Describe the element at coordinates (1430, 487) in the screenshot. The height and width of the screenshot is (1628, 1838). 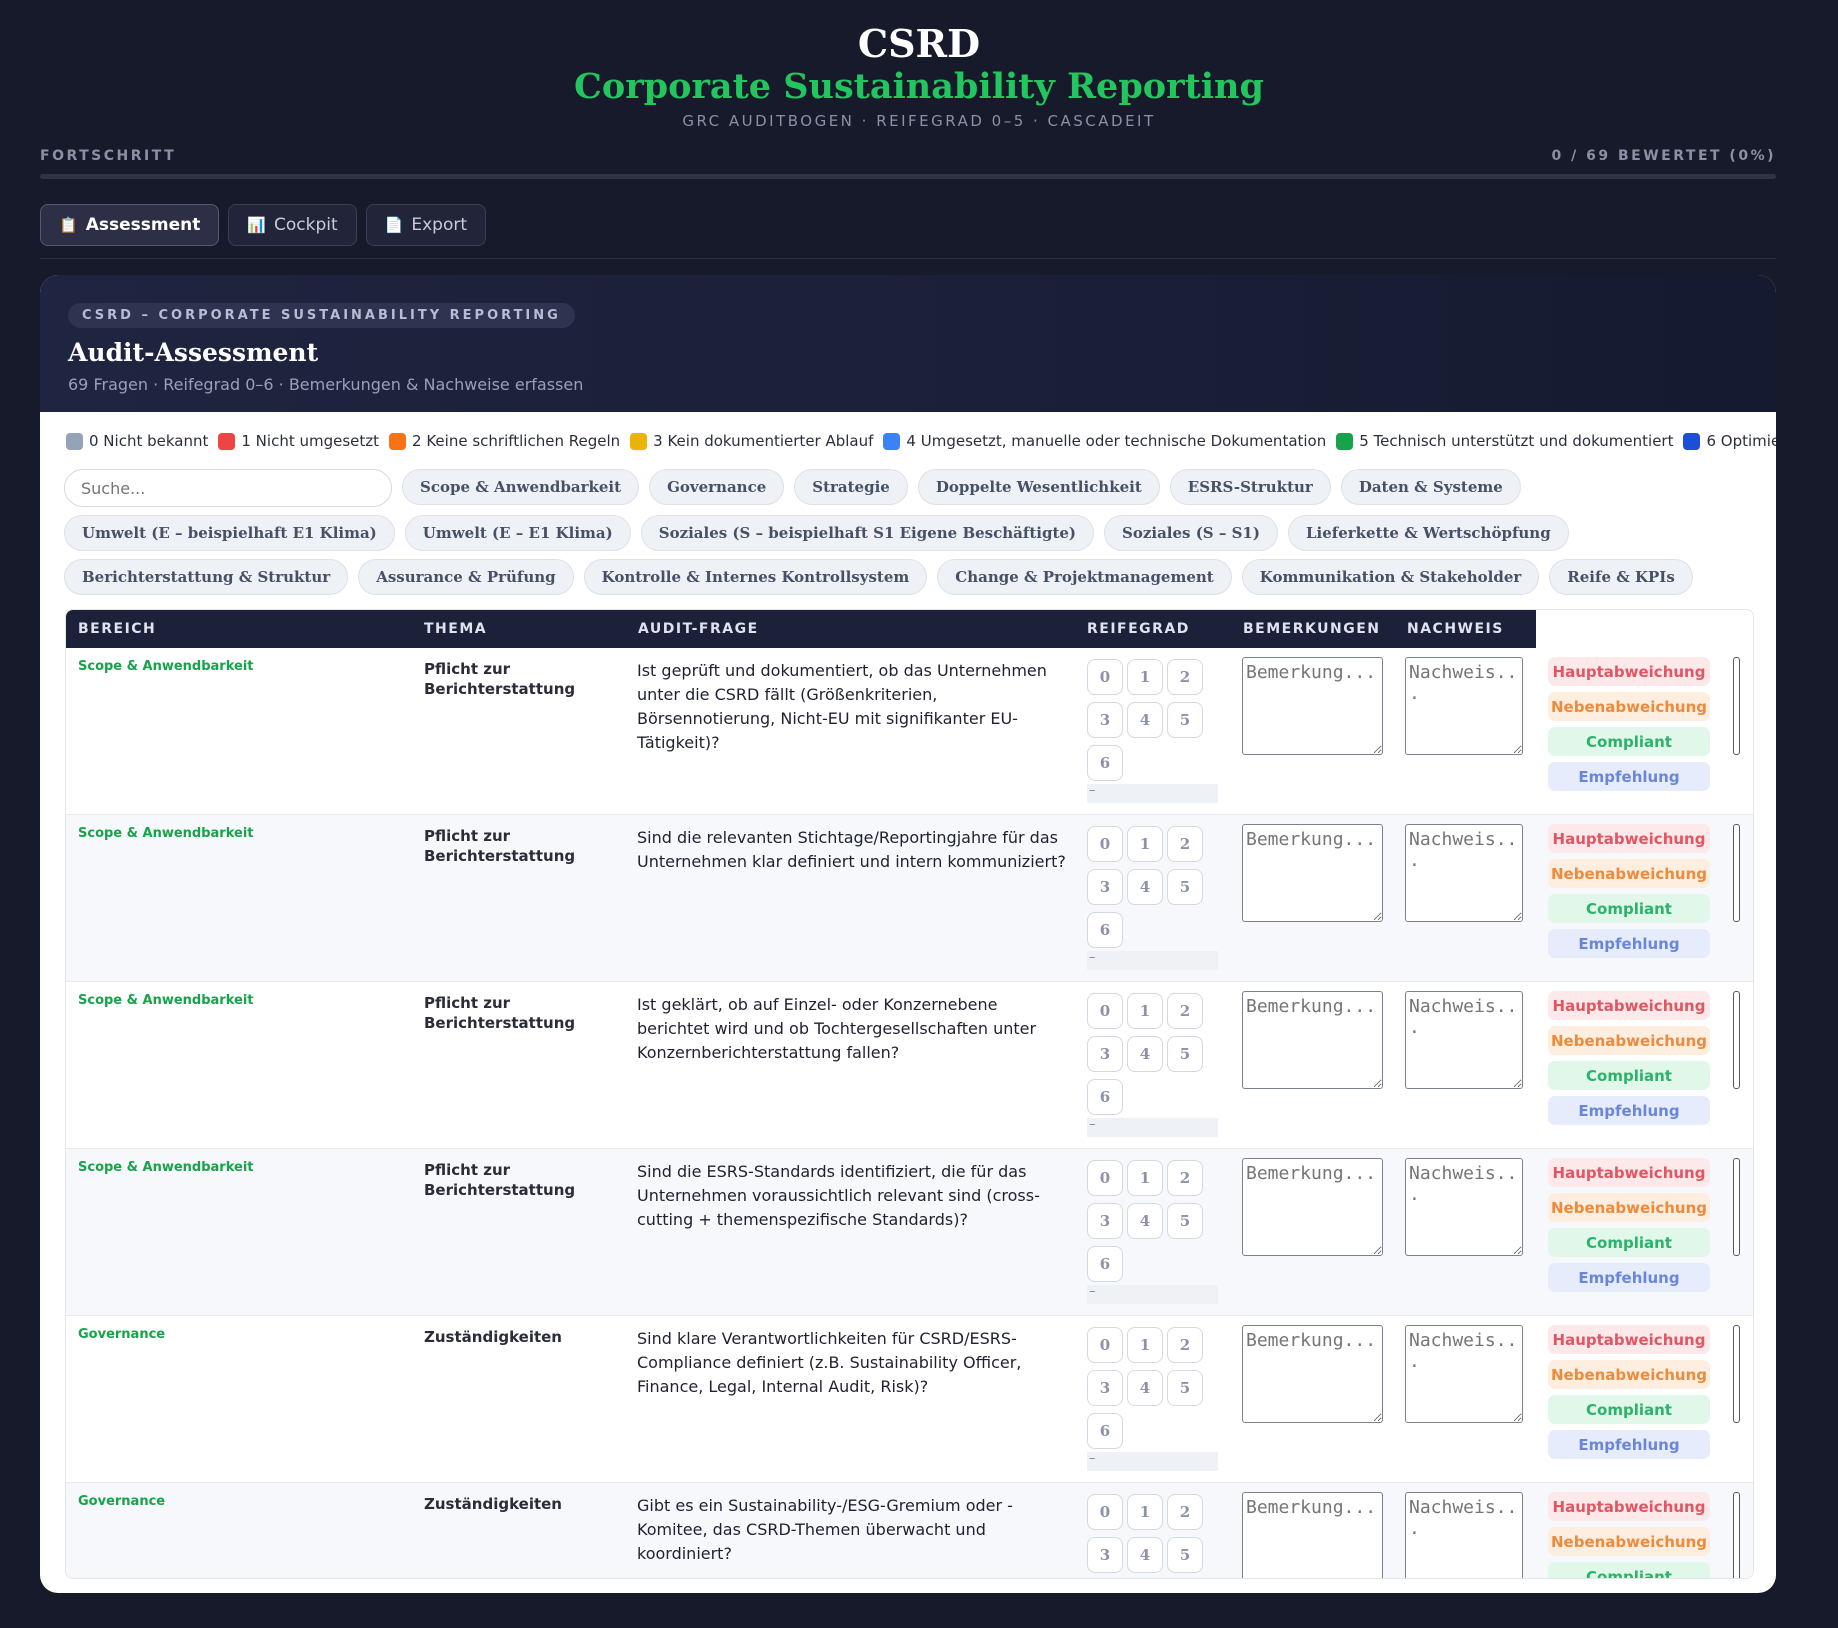
I see `filter-chip: Daten & Systeme` at that location.